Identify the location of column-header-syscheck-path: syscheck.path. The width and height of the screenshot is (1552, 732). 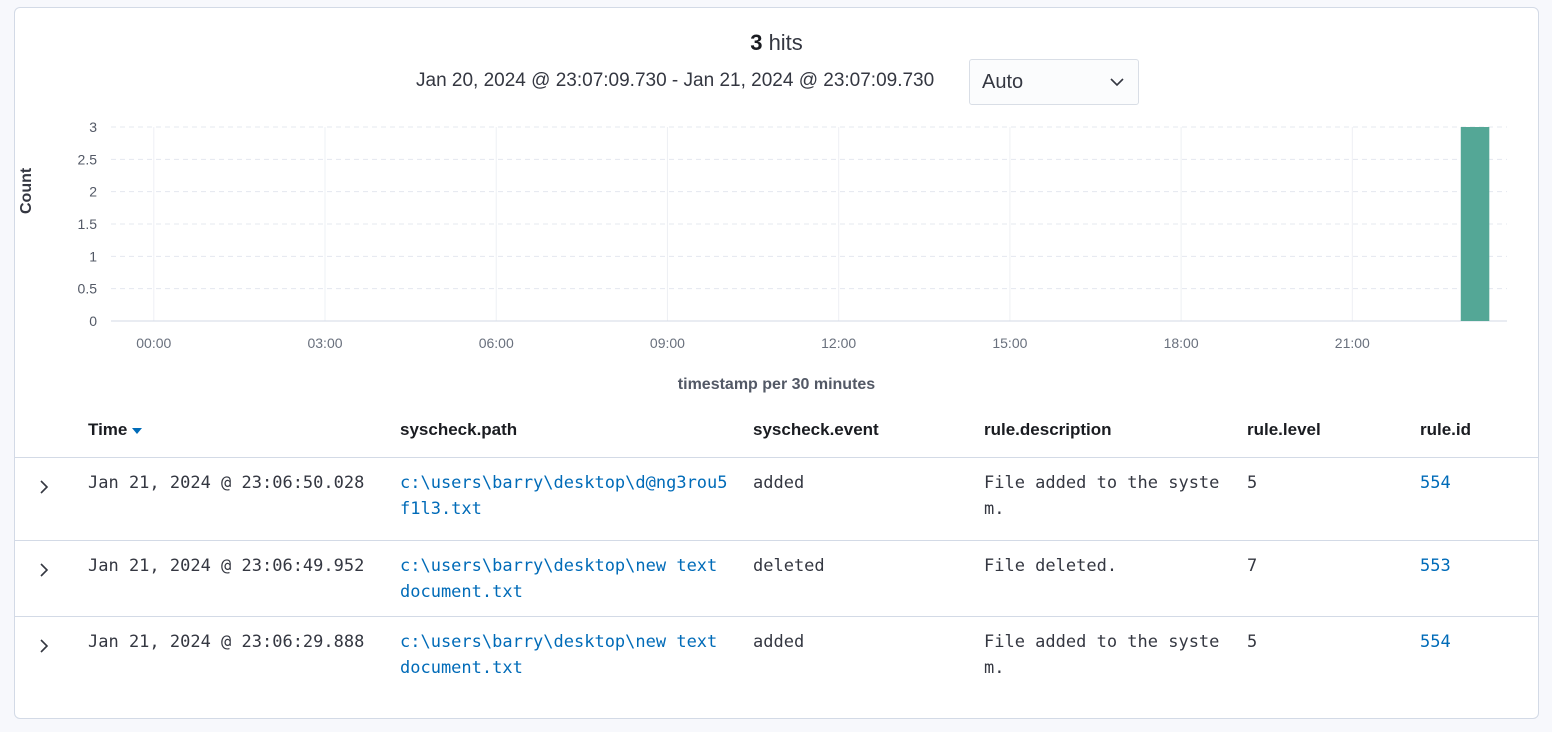
(458, 430).